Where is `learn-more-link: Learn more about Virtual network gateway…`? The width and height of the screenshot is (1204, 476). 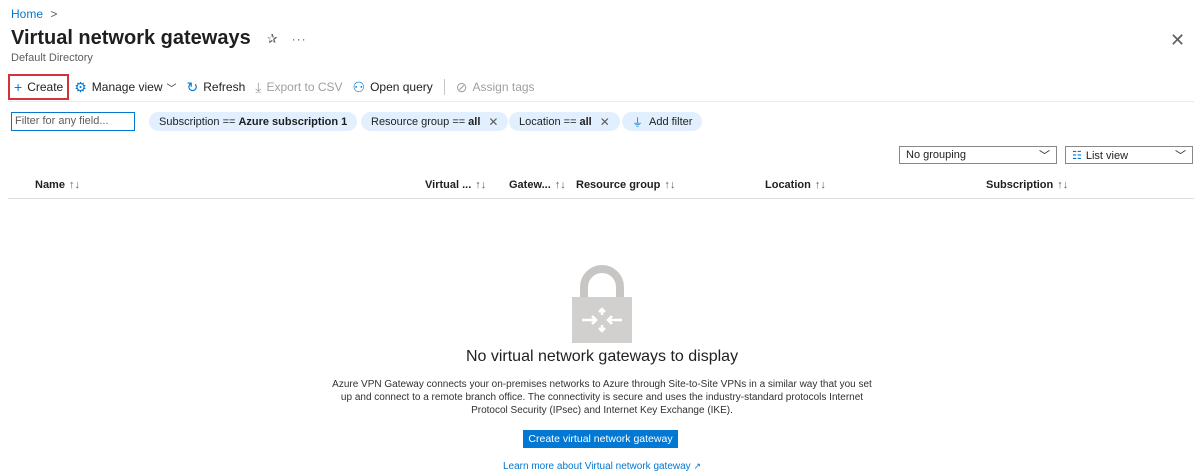
learn-more-link: Learn more about Virtual network gateway… is located at coordinates (602, 466).